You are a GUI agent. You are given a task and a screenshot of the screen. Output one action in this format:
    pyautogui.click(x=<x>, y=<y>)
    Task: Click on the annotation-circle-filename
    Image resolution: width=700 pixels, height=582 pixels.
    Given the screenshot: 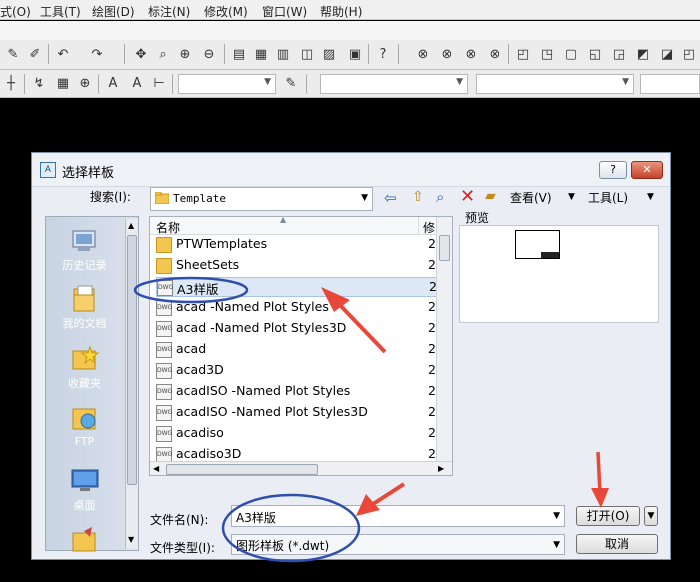 What is the action you would take?
    pyautogui.click(x=291, y=528)
    